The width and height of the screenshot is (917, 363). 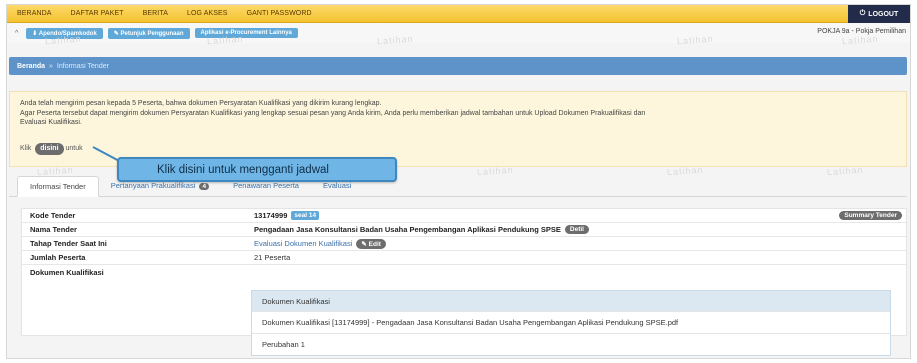 I want to click on edit-button: ✎ Edit, so click(x=371, y=243).